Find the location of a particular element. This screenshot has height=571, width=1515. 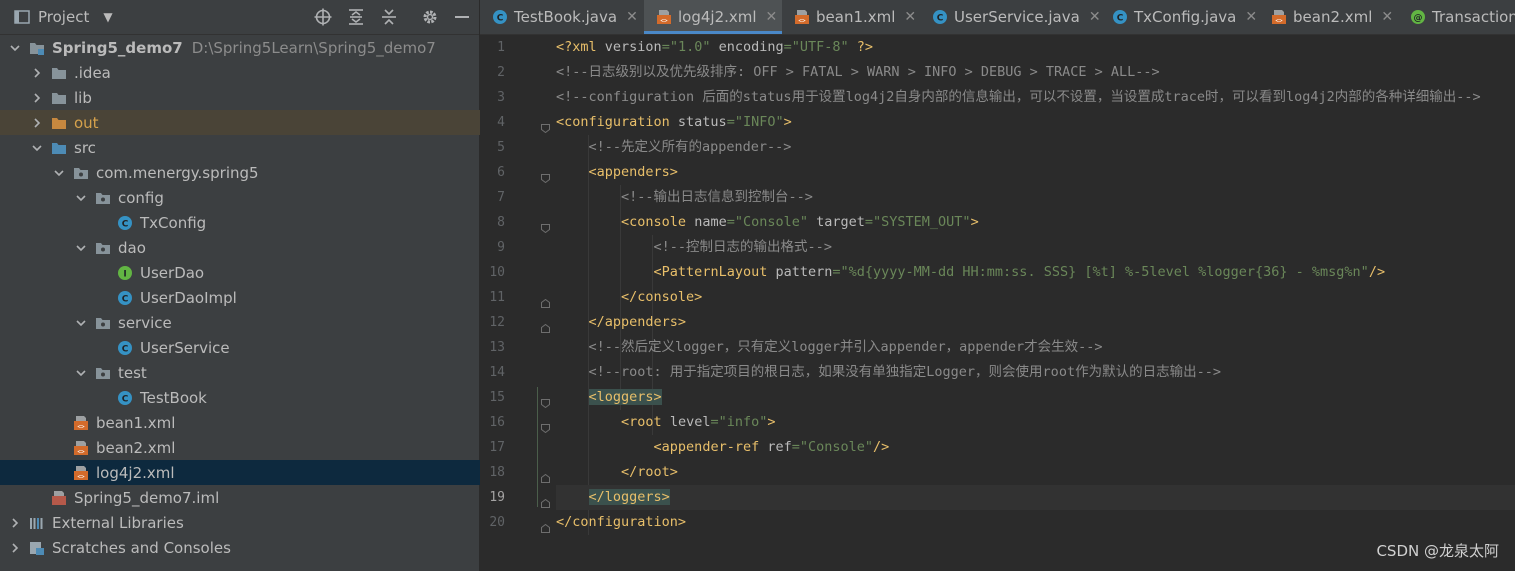

gear-icon is located at coordinates (430, 17).